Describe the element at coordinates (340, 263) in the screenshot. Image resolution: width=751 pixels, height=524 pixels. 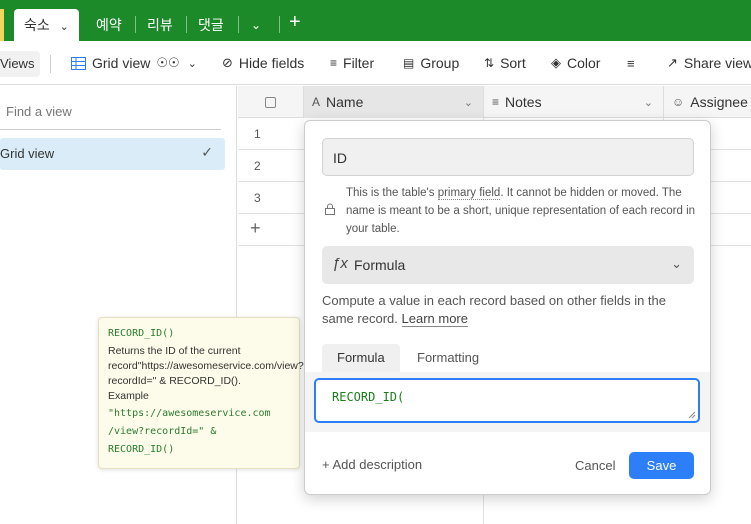
I see `formula-icon: ƒx` at that location.